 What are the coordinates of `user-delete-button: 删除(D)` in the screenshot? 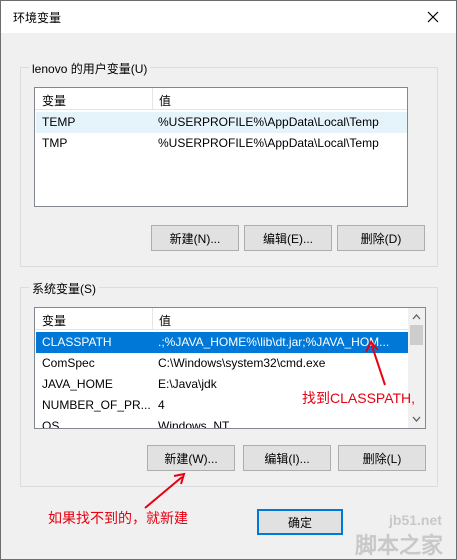 It's located at (381, 238).